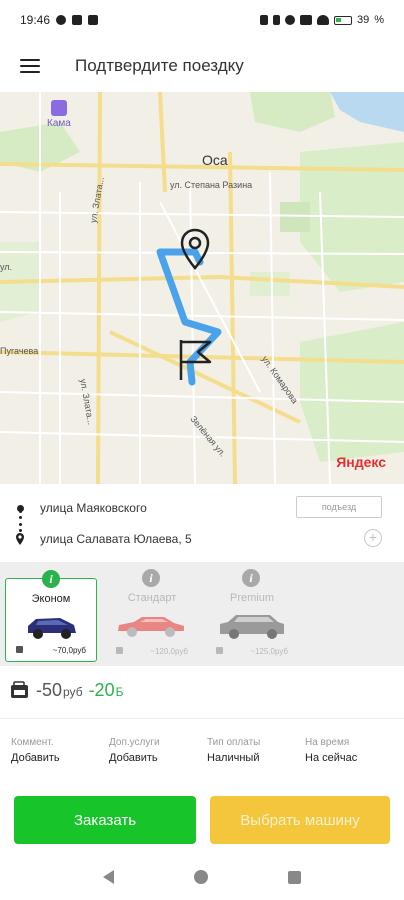 This screenshot has width=404, height=900. I want to click on tariff-name: Эконом, so click(51, 599).